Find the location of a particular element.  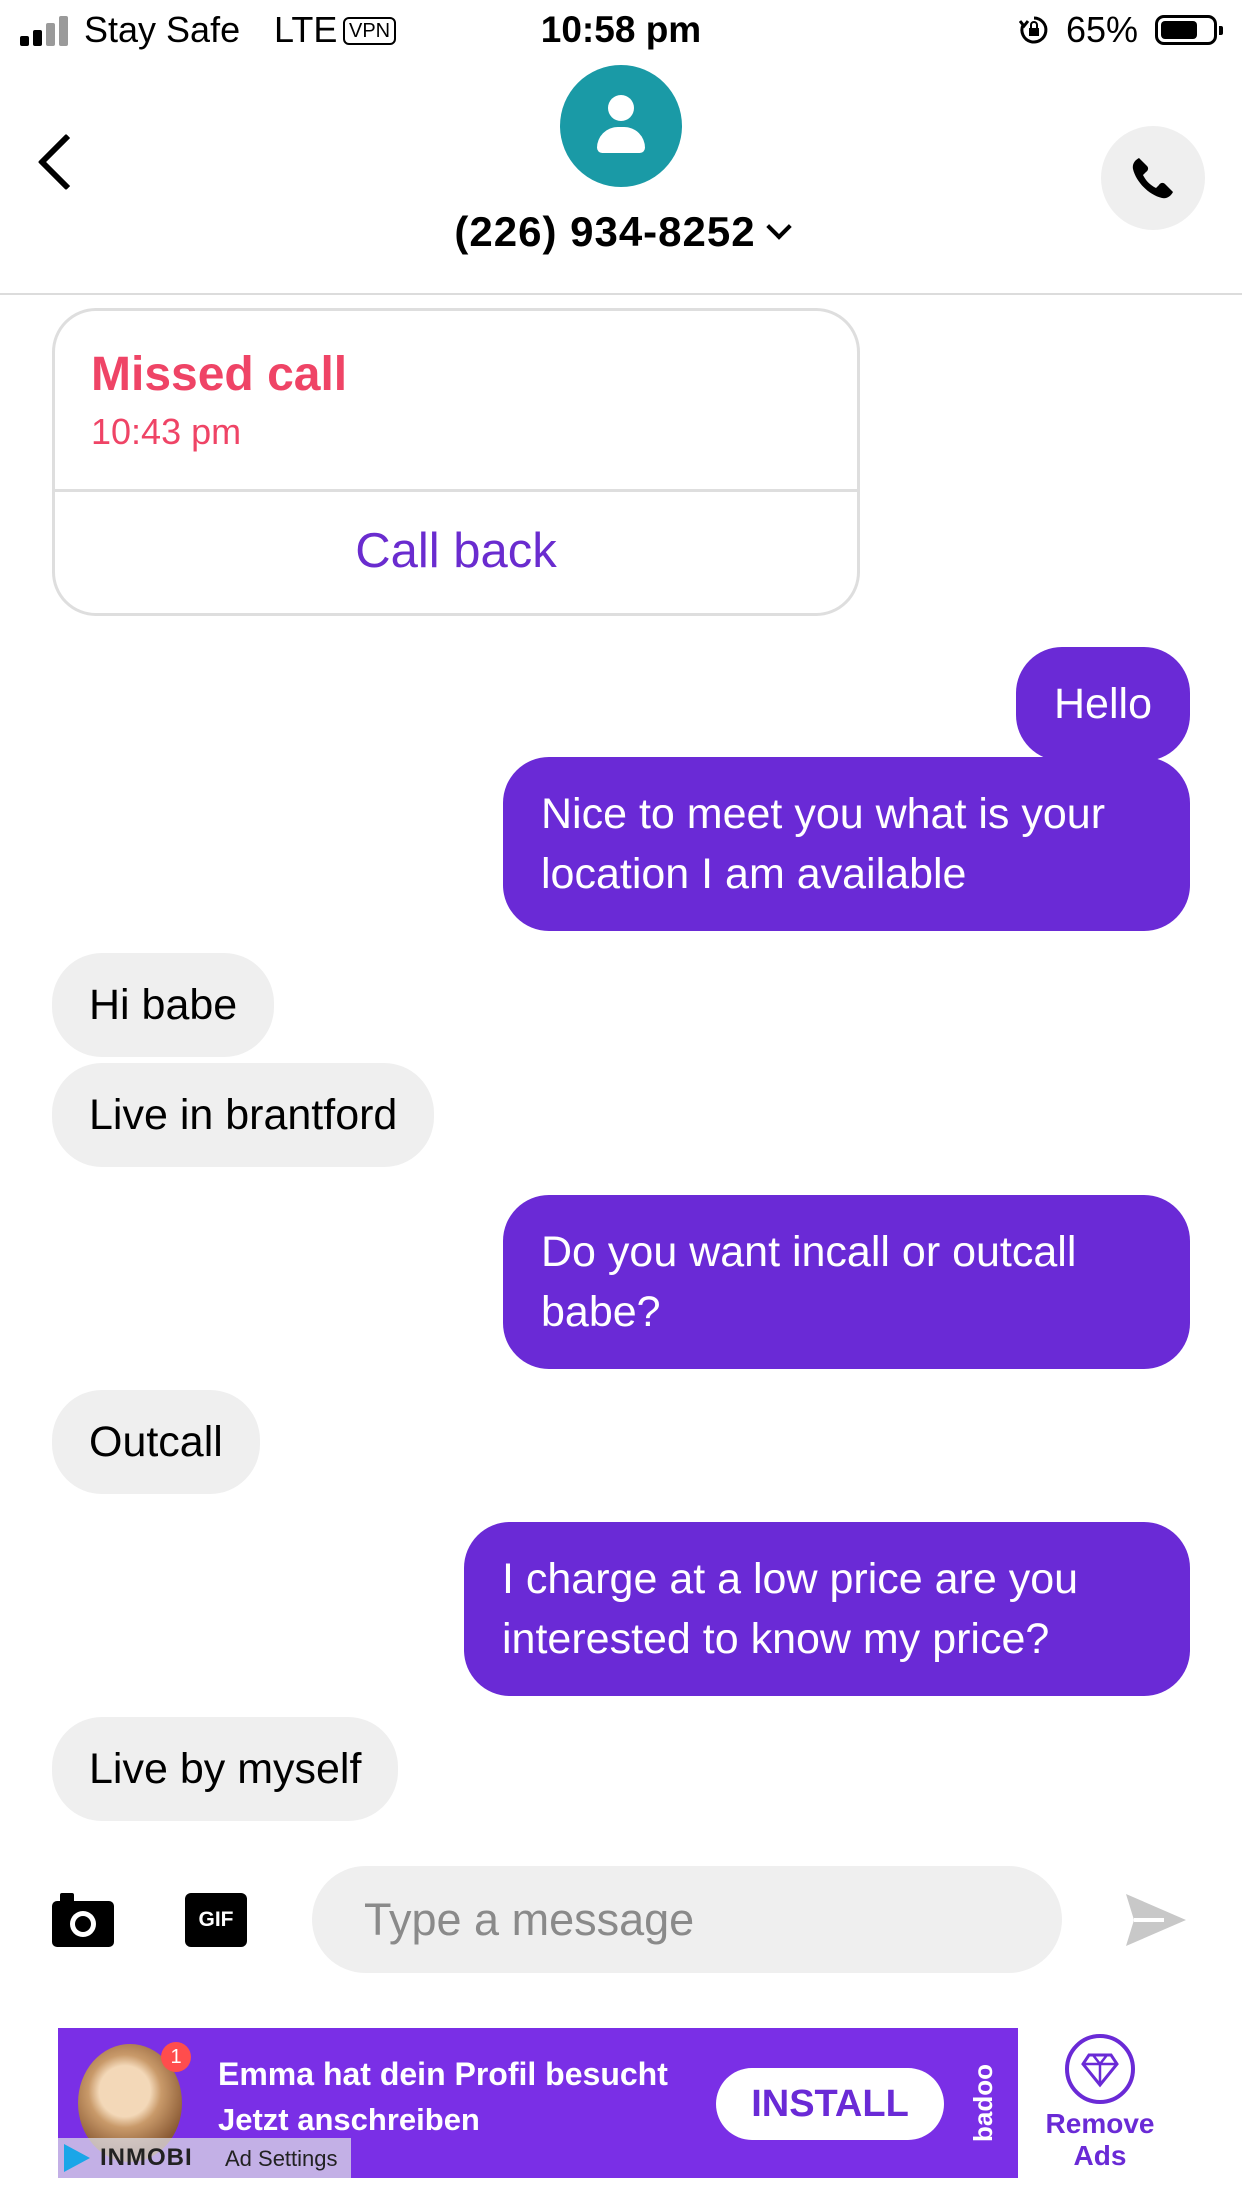

contact-name: (226) 934-8252 is located at coordinates (621, 232).